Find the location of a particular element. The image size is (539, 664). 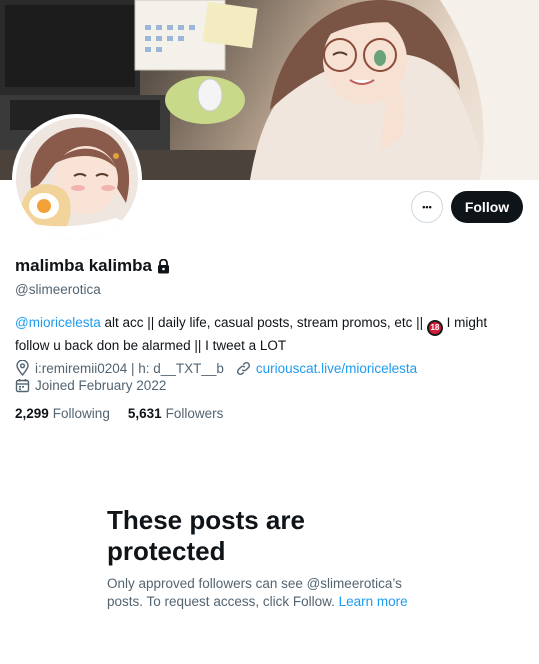

location-icon is located at coordinates (22, 368).